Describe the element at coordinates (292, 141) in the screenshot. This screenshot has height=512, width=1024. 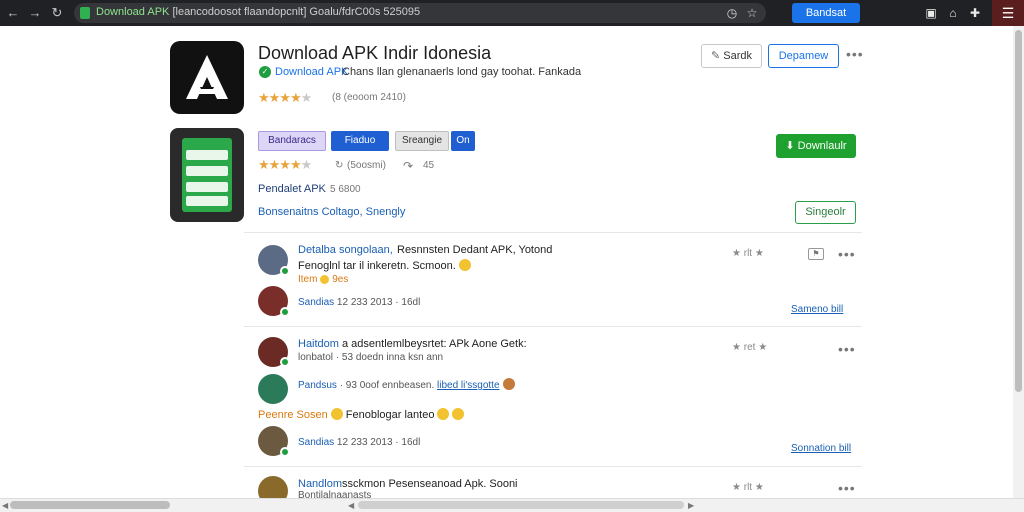
I see `tab-chip-1: Bandaracs` at that location.